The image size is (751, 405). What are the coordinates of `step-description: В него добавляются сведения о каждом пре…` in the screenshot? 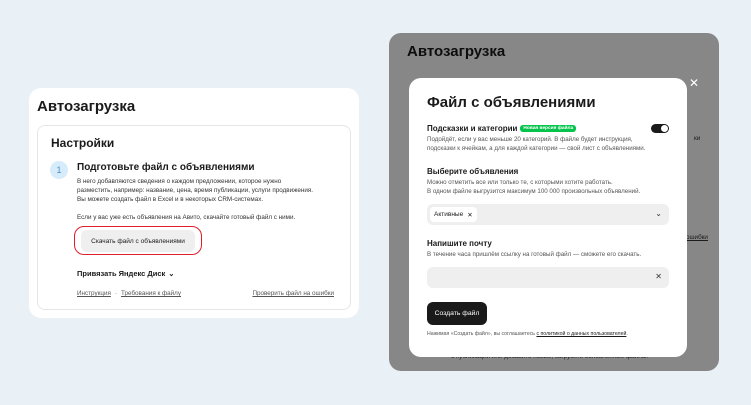 It's located at (195, 190).